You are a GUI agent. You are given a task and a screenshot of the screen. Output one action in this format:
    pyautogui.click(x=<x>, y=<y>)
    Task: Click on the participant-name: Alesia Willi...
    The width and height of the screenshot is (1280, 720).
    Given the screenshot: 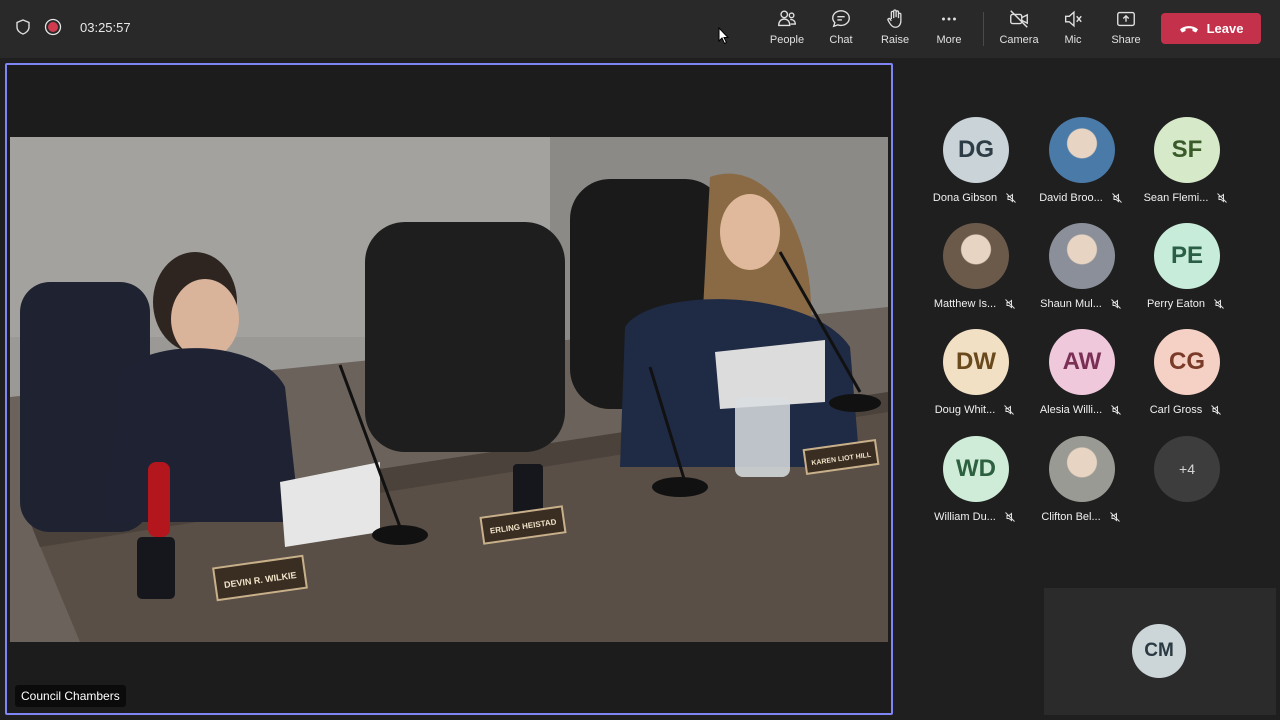 What is the action you would take?
    pyautogui.click(x=1071, y=410)
    